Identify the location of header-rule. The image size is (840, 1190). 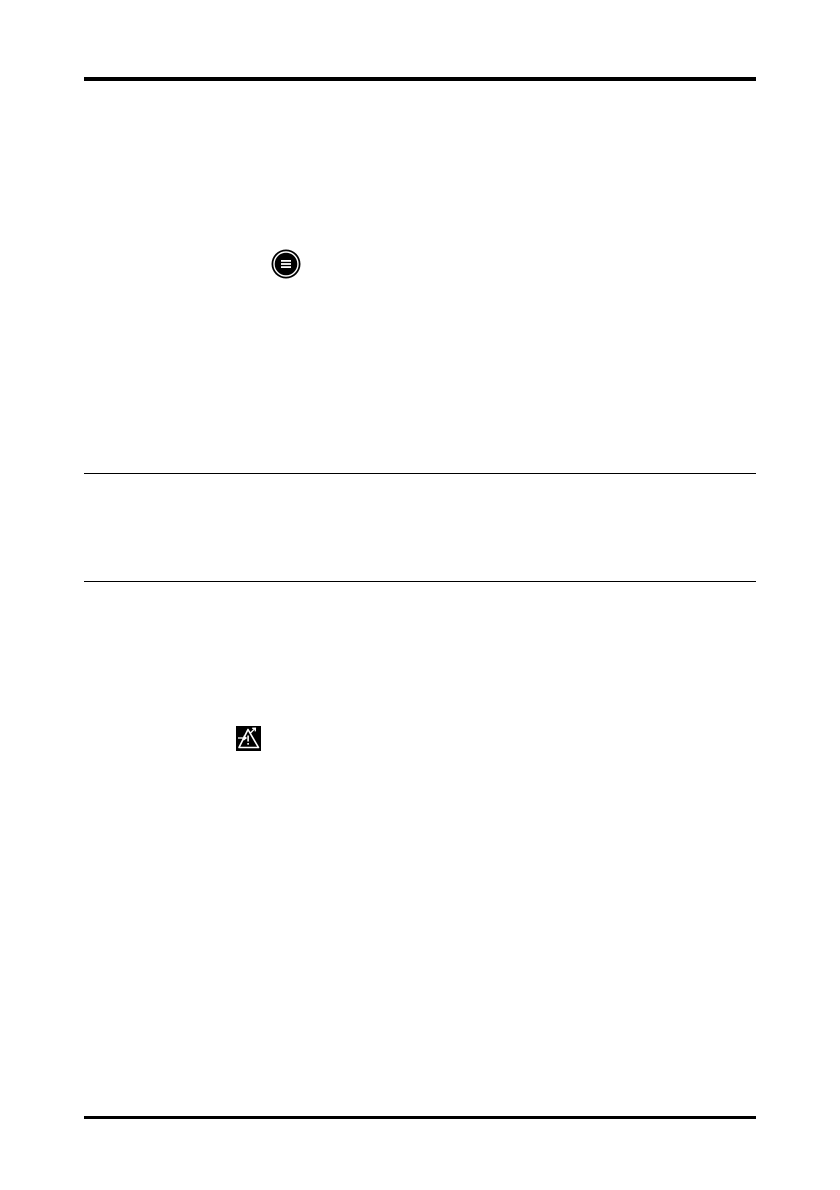
(420, 79).